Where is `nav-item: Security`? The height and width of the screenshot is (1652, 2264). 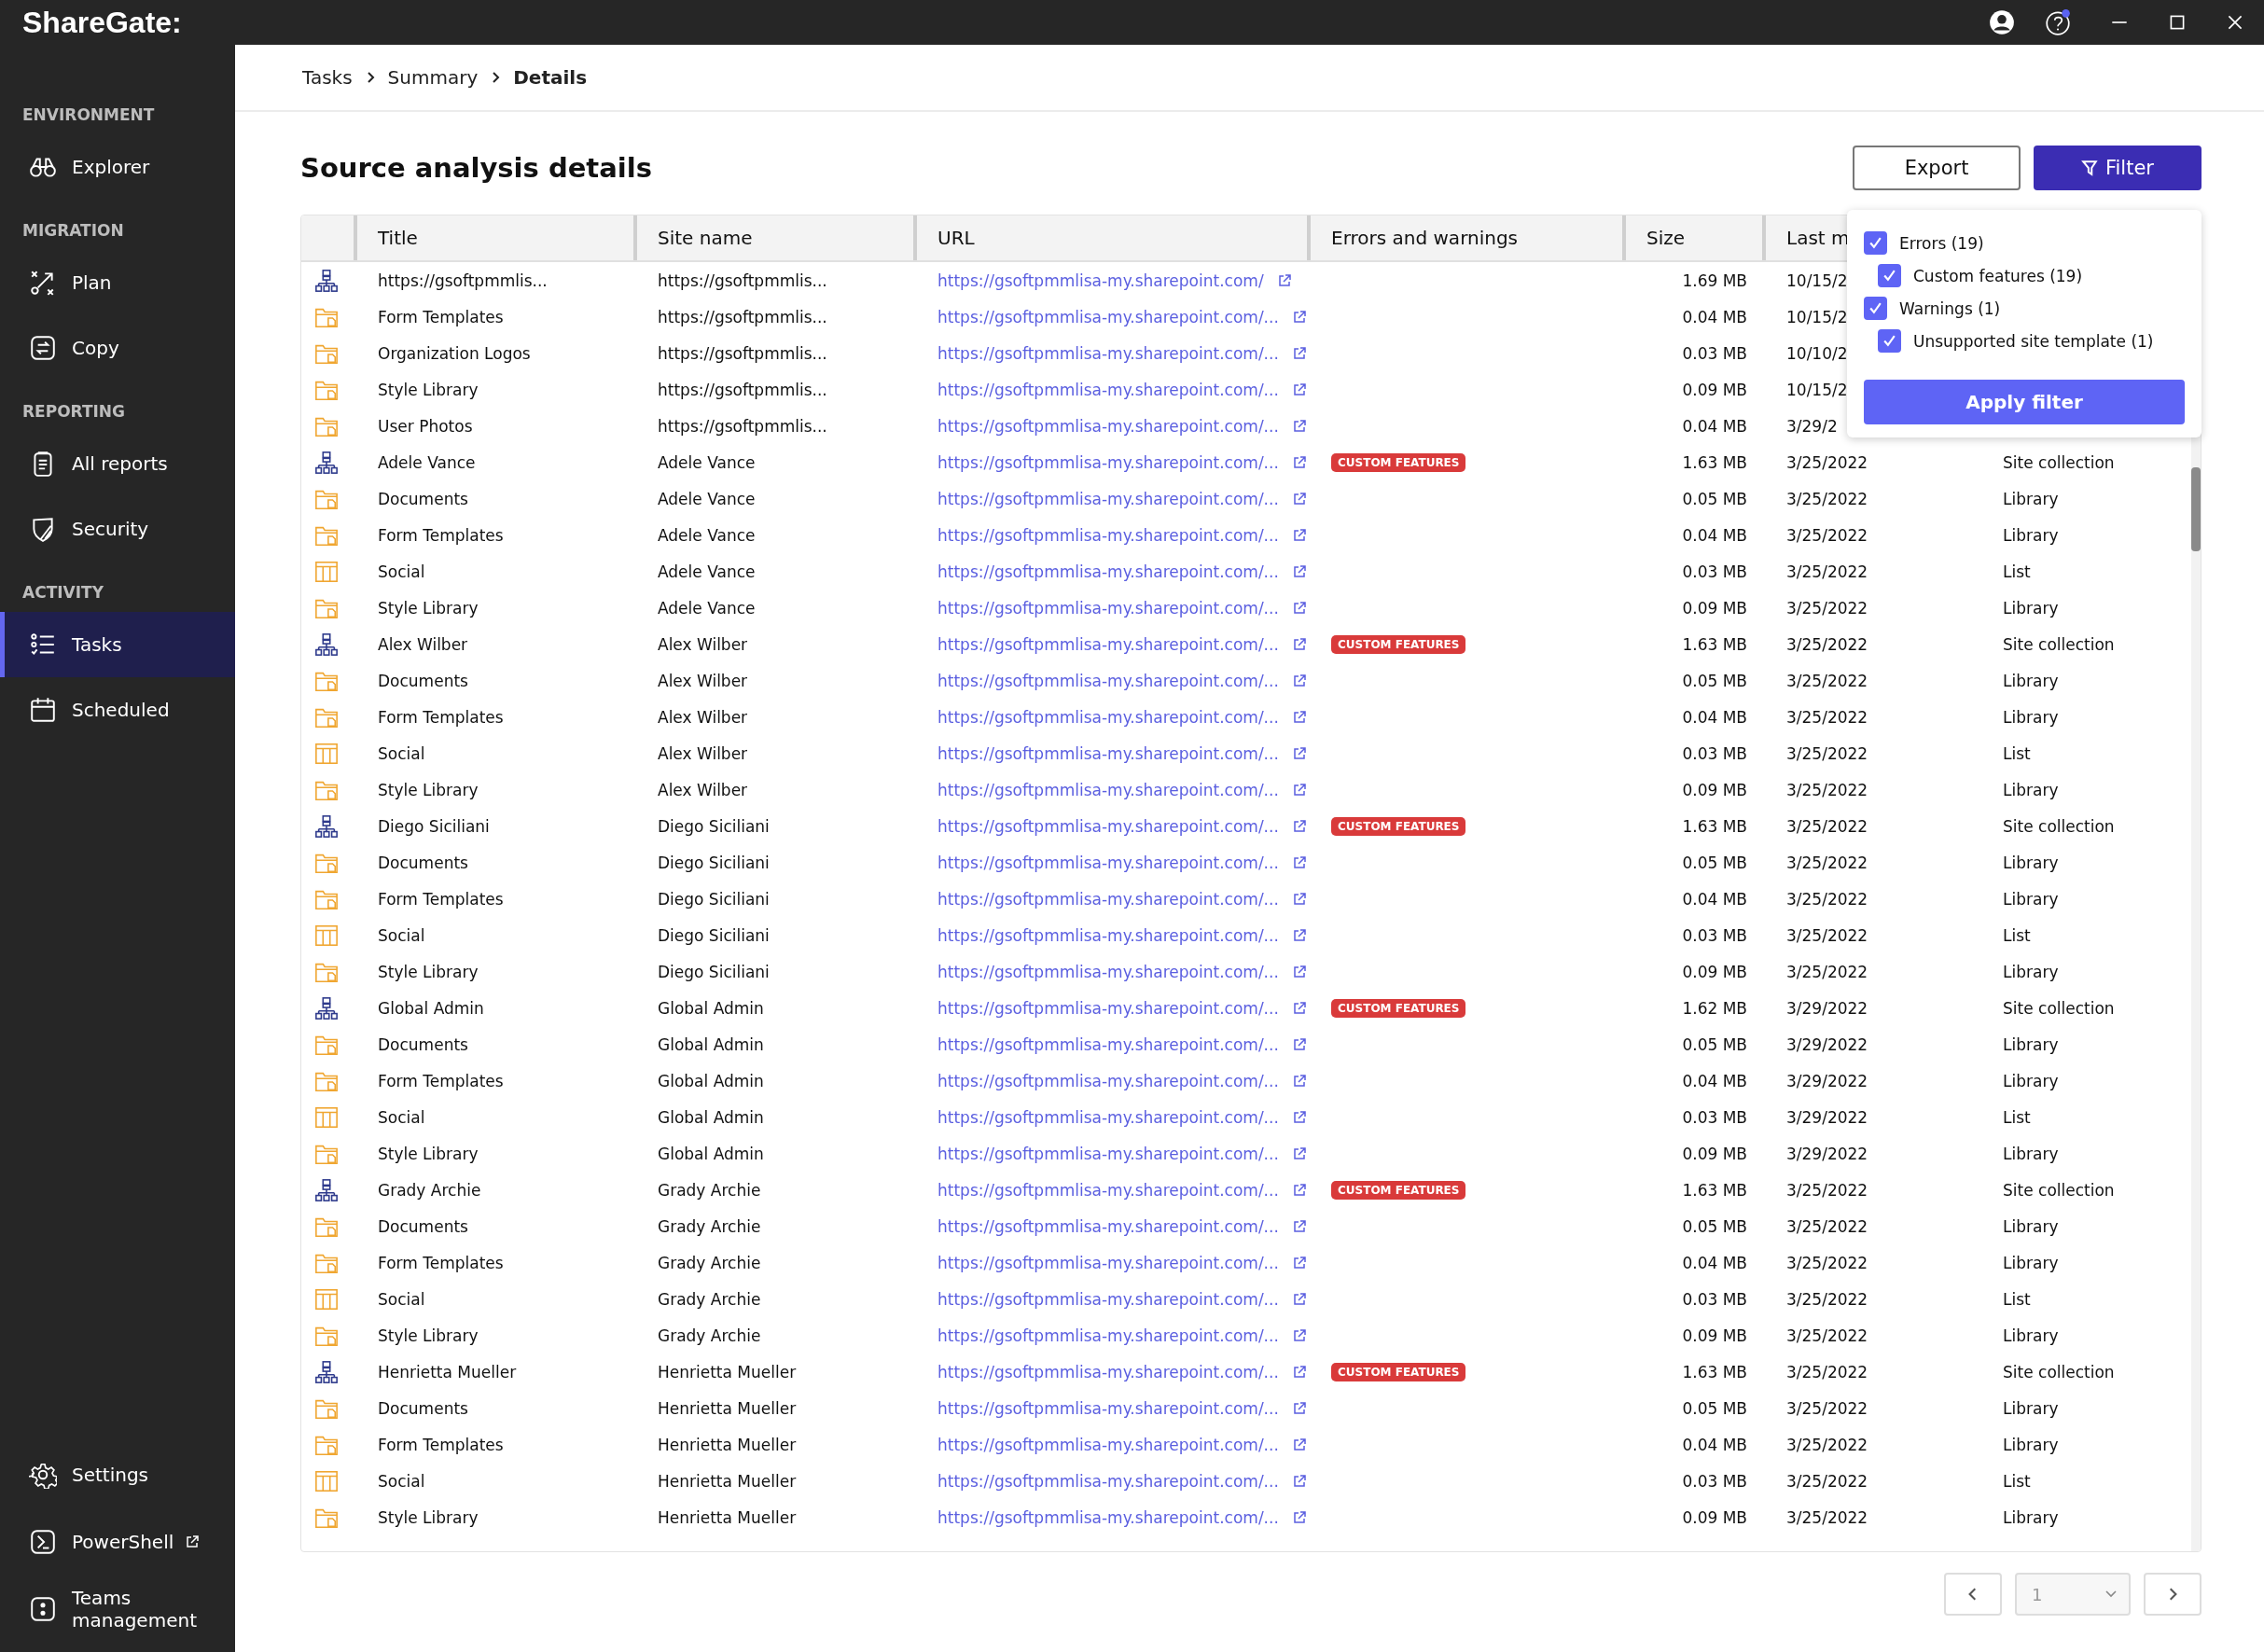 nav-item: Security is located at coordinates (118, 529).